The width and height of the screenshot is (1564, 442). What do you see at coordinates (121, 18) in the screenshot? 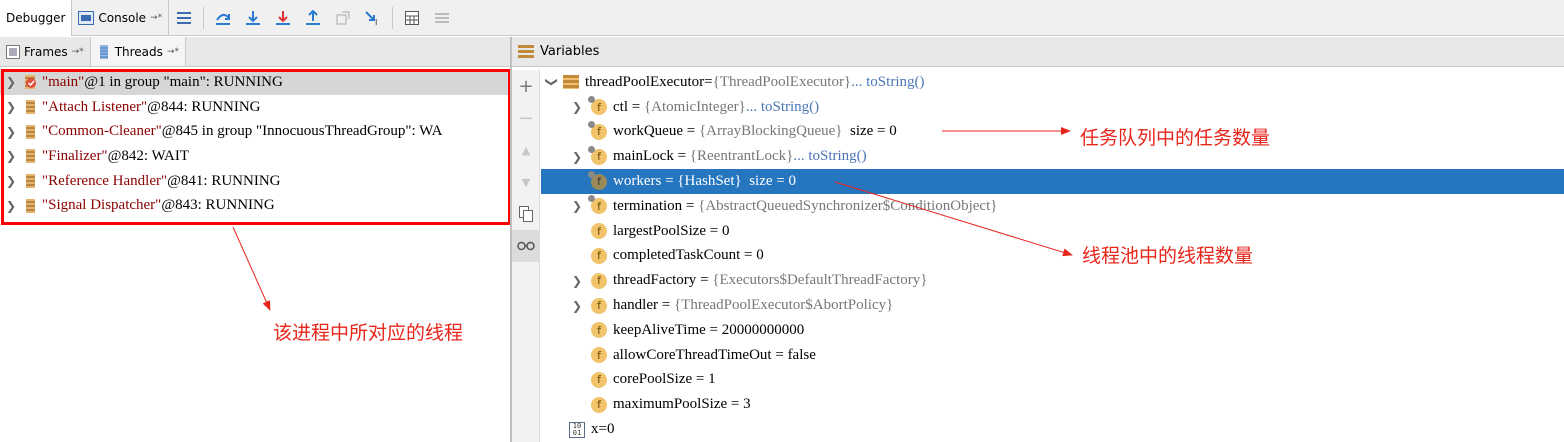
I see `console-tab: Console →*` at bounding box center [121, 18].